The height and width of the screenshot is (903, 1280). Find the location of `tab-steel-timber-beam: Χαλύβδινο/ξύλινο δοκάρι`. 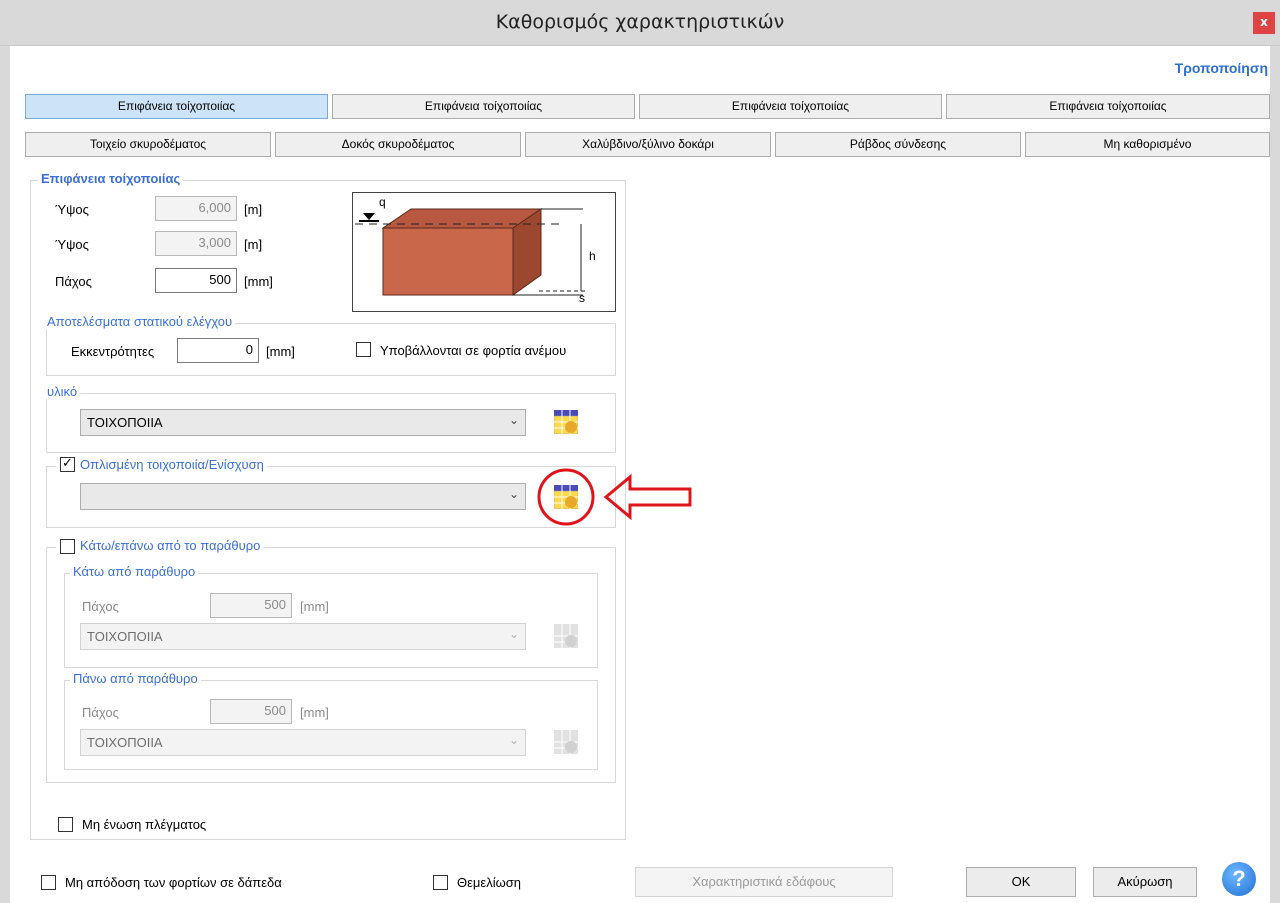

tab-steel-timber-beam: Χαλύβδινο/ξύλινο δοκάρι is located at coordinates (648, 144).